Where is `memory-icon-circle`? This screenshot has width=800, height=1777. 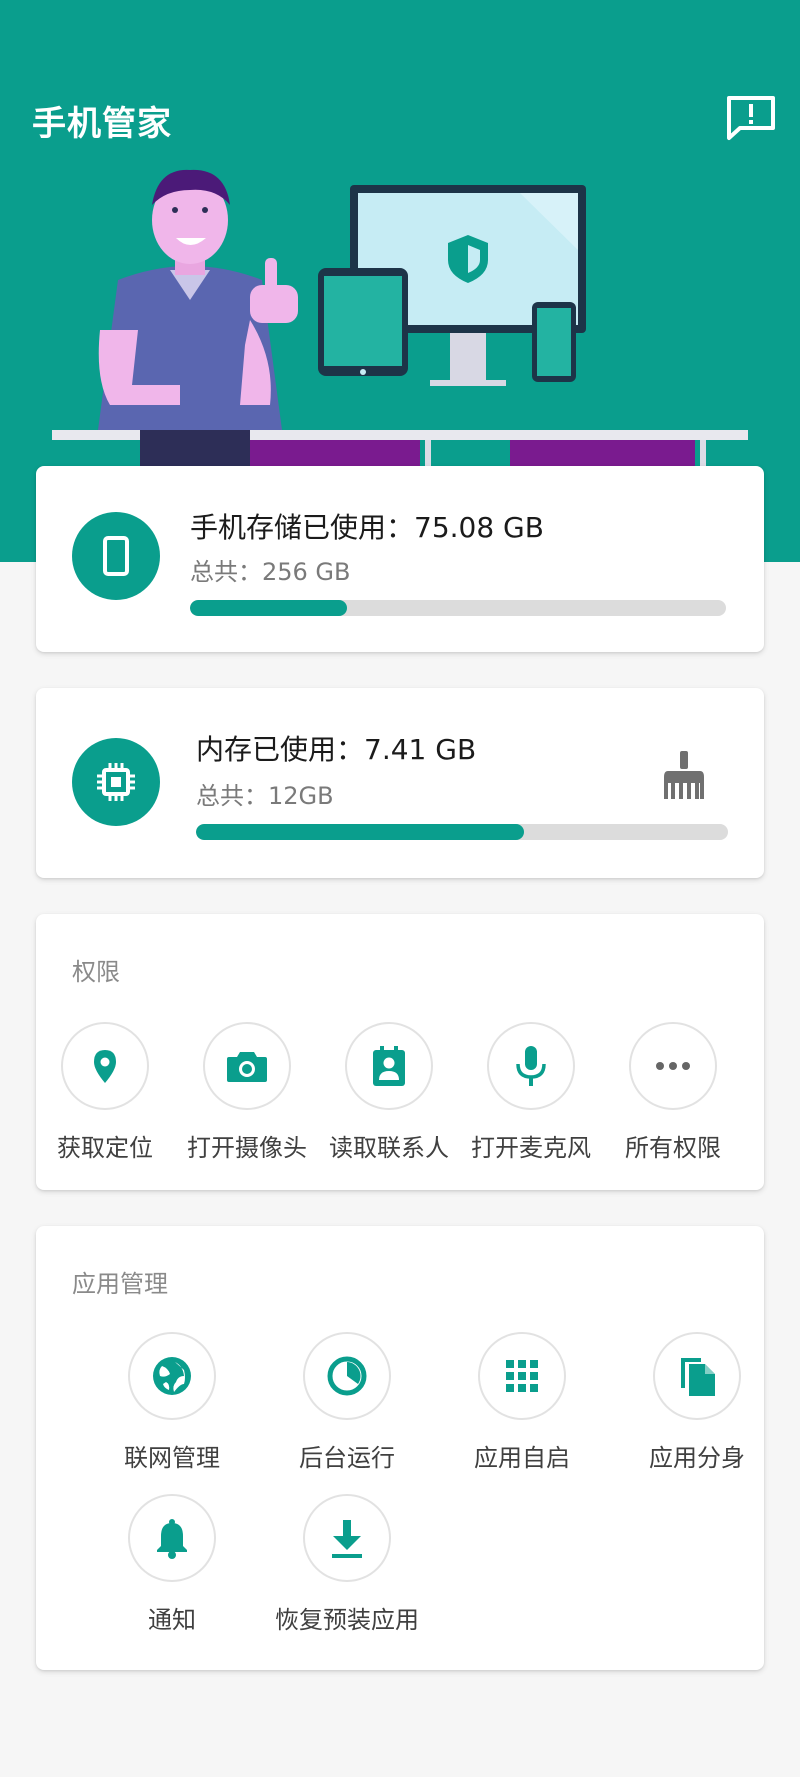 memory-icon-circle is located at coordinates (116, 782).